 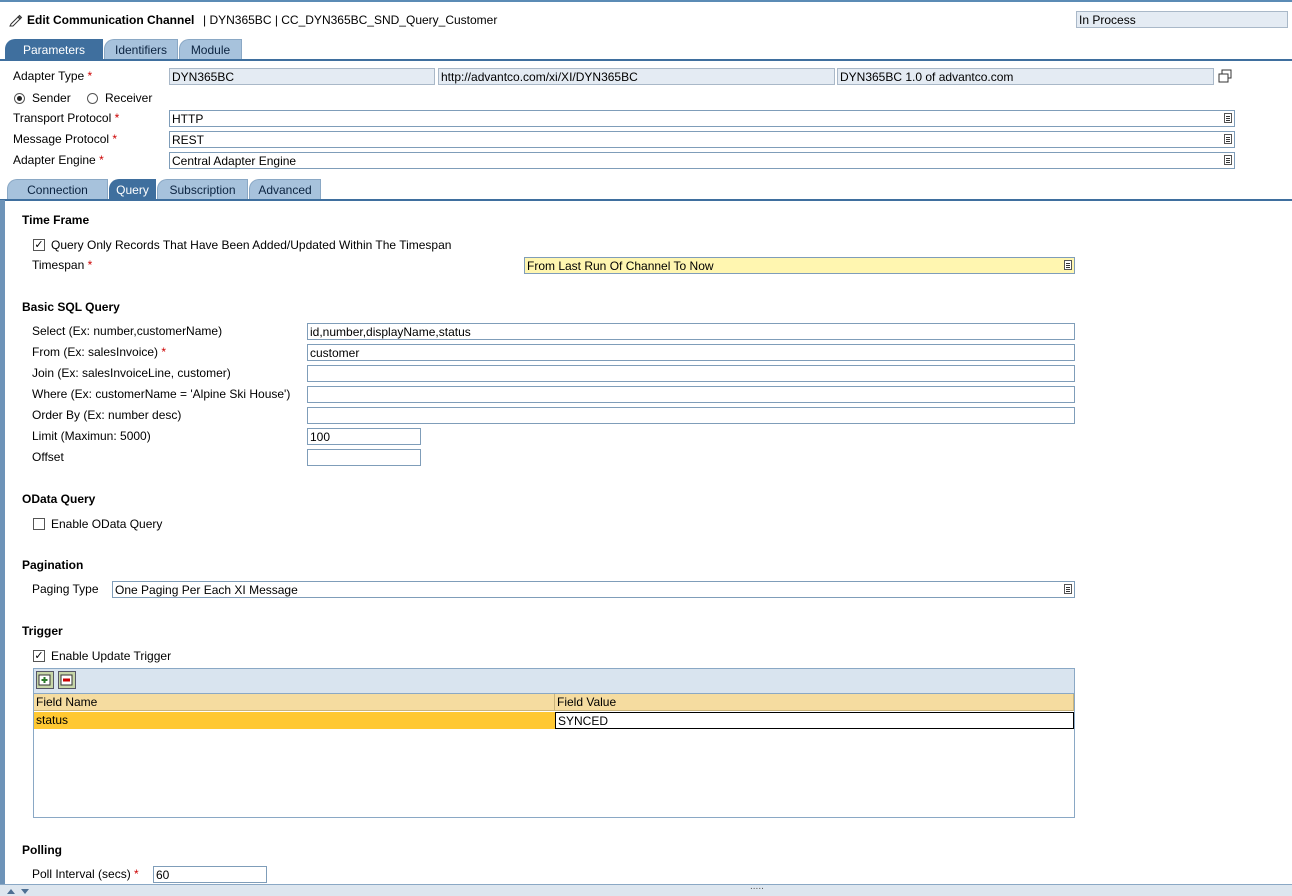 I want to click on column-header-field-name: Field Name, so click(x=294, y=702).